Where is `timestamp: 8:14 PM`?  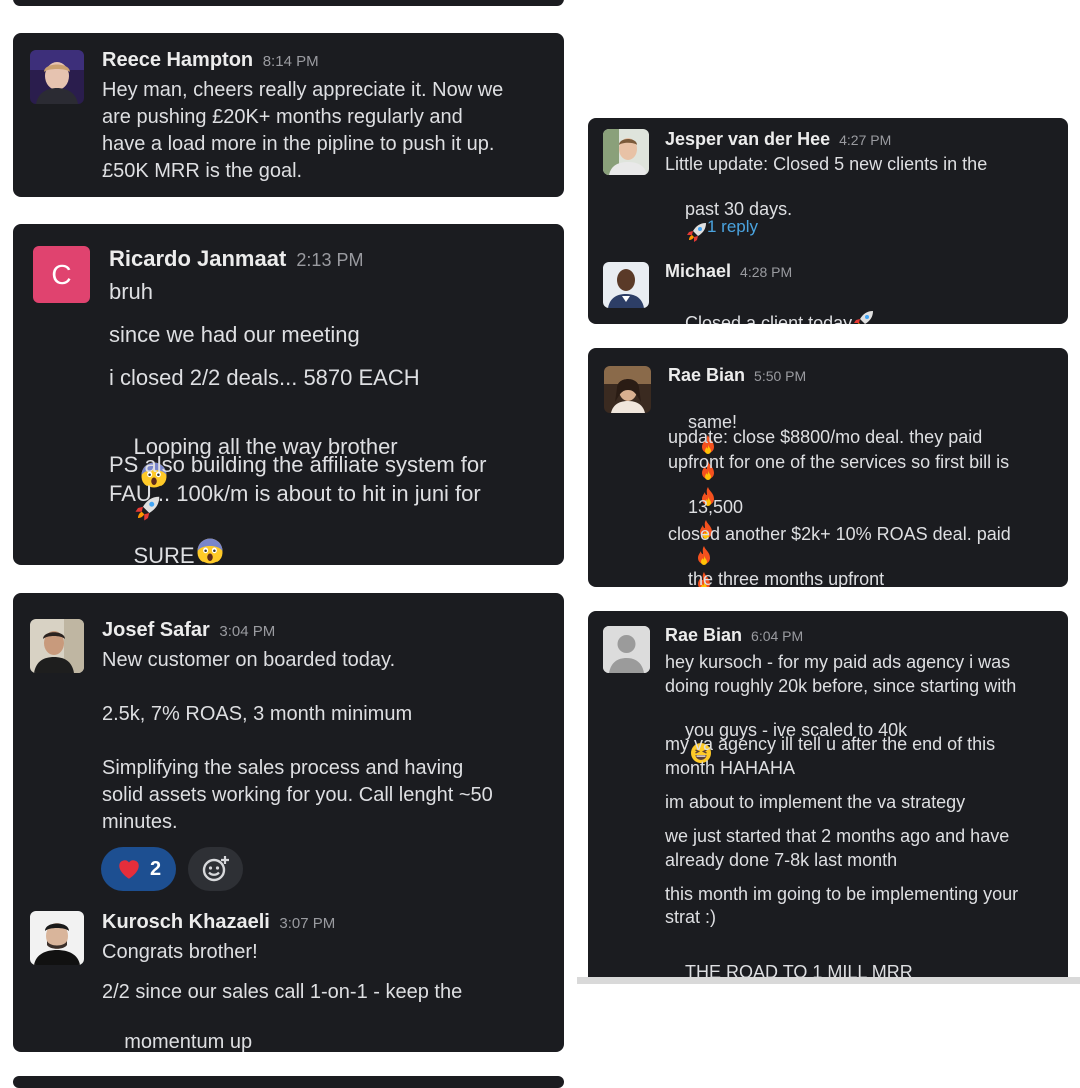 timestamp: 8:14 PM is located at coordinates (291, 61).